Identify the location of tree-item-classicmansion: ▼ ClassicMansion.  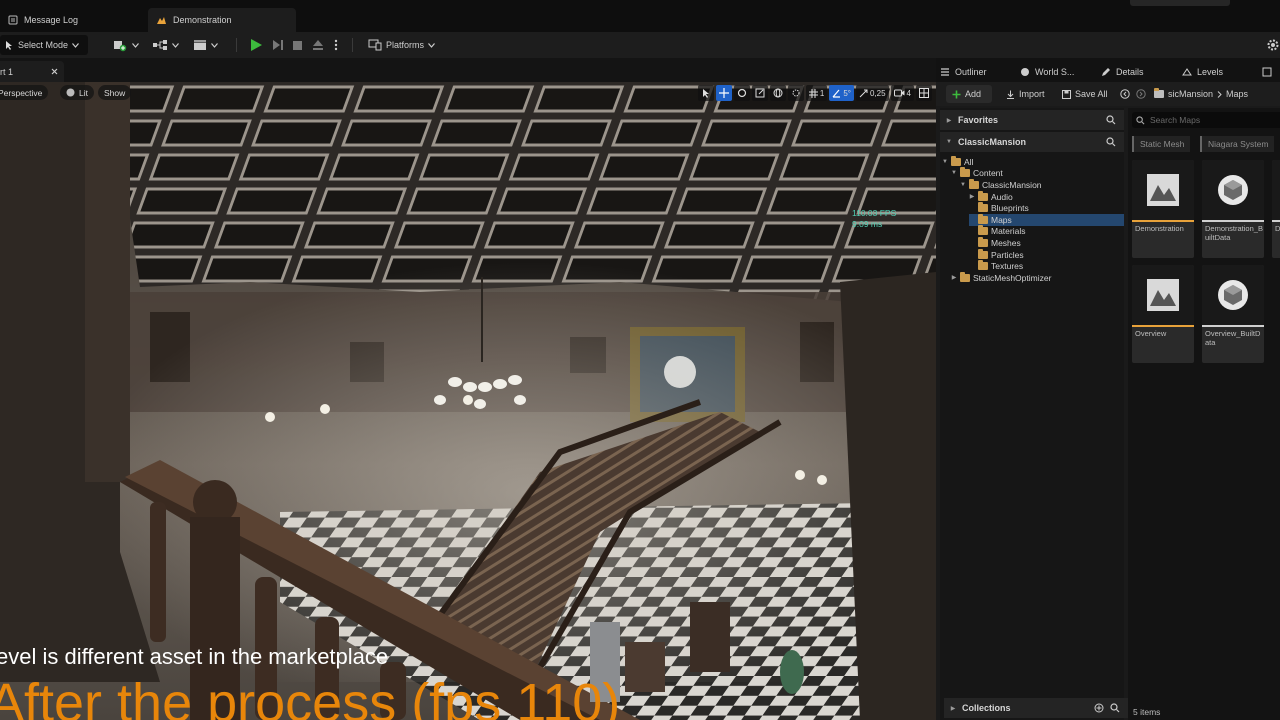
(1042, 184).